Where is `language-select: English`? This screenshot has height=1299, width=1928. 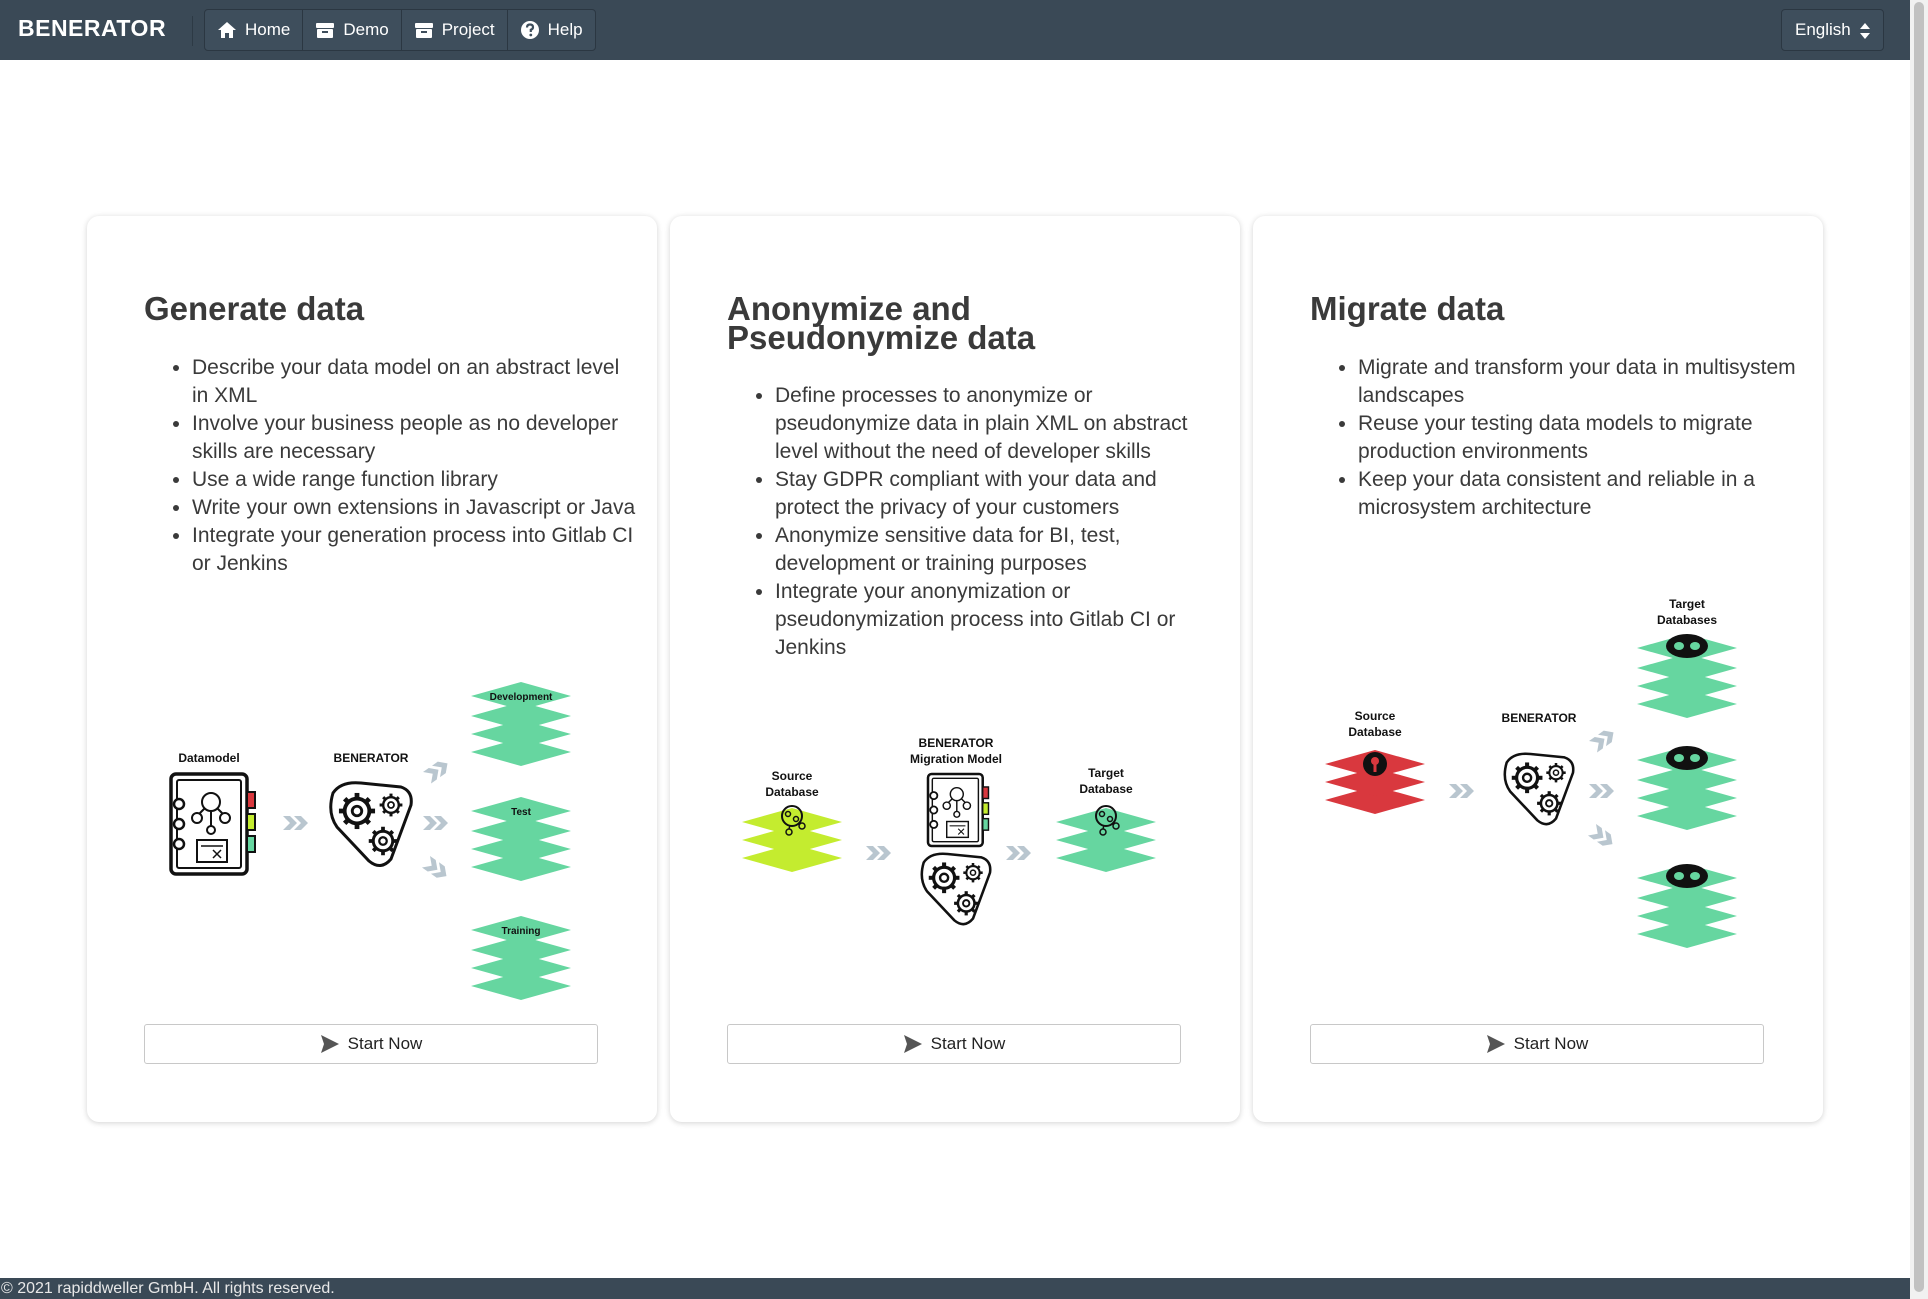
language-select: English is located at coordinates (1832, 30).